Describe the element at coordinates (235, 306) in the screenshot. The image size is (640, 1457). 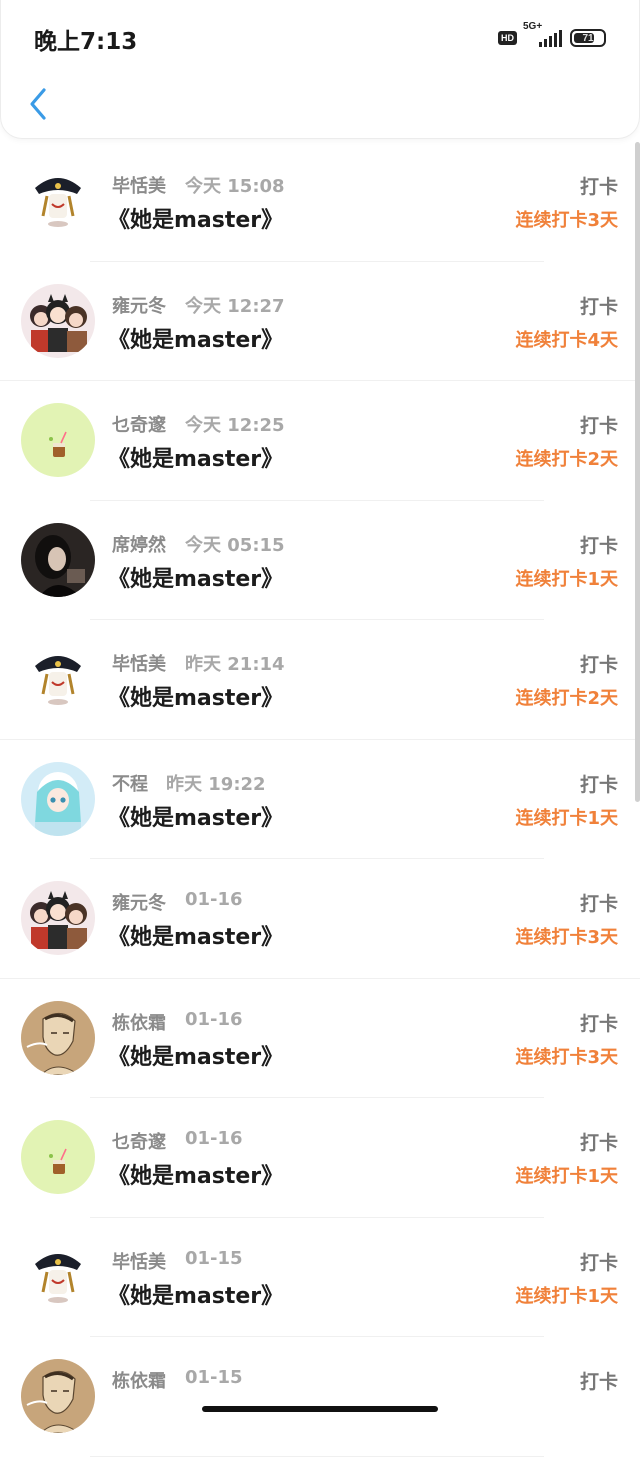
I see `checkin-time: 今天 12:27` at that location.